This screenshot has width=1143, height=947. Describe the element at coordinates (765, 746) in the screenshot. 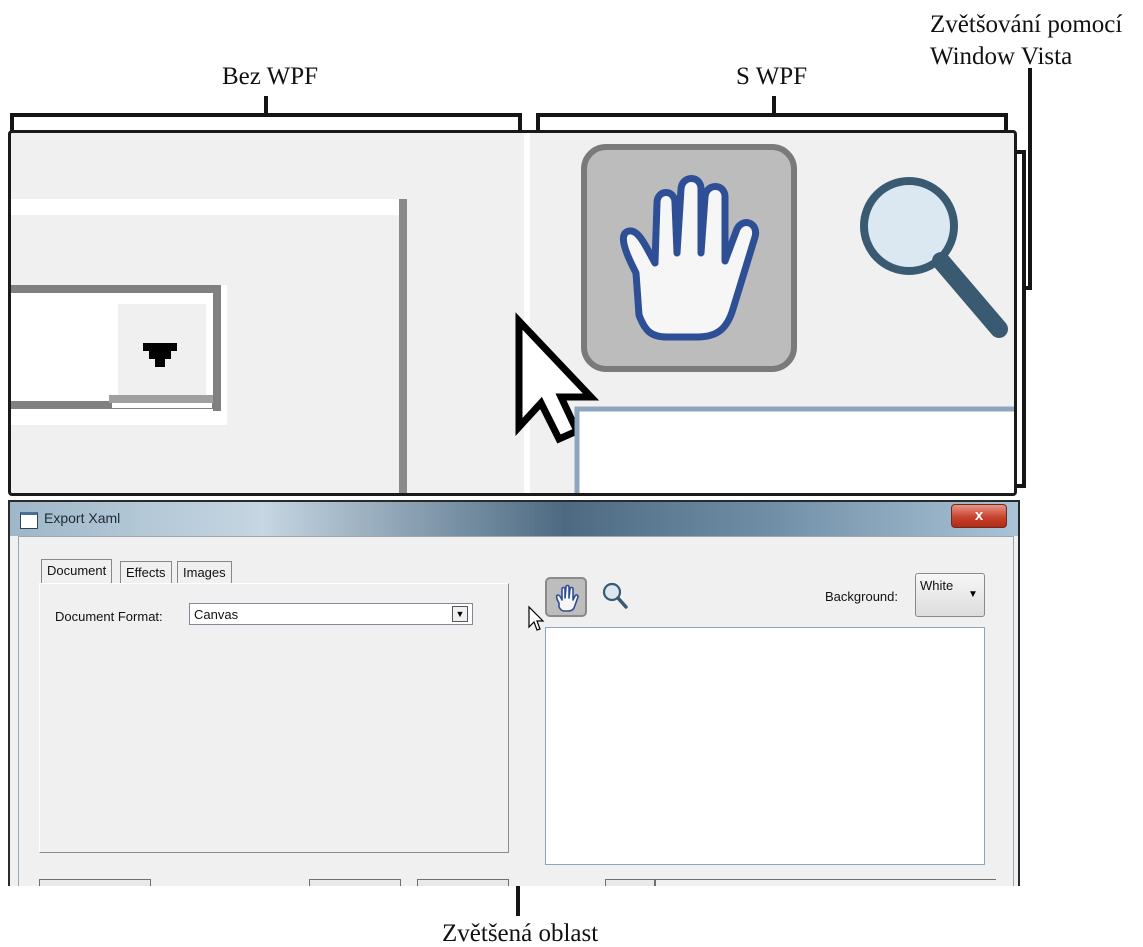

I see `preview-area` at that location.